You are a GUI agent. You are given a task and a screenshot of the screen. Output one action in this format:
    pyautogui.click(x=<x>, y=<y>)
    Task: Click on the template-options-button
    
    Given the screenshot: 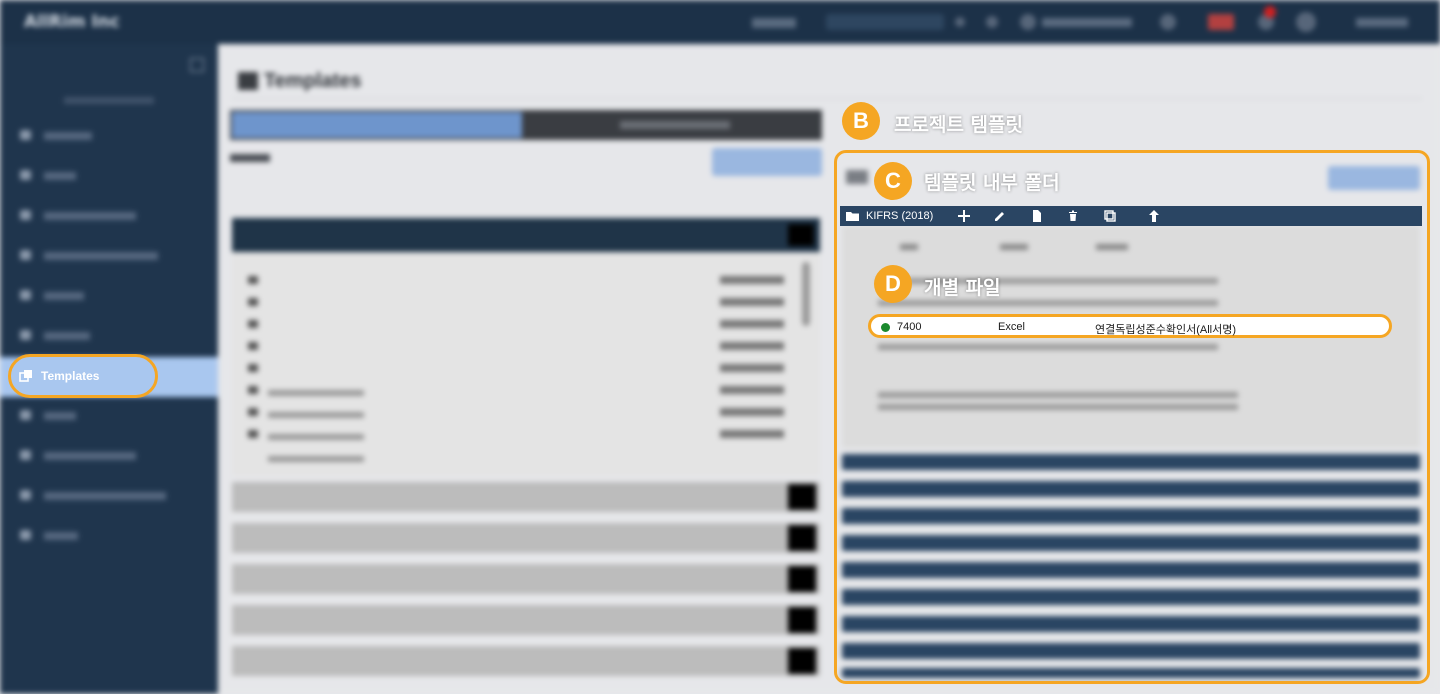 What is the action you would take?
    pyautogui.click(x=801, y=235)
    